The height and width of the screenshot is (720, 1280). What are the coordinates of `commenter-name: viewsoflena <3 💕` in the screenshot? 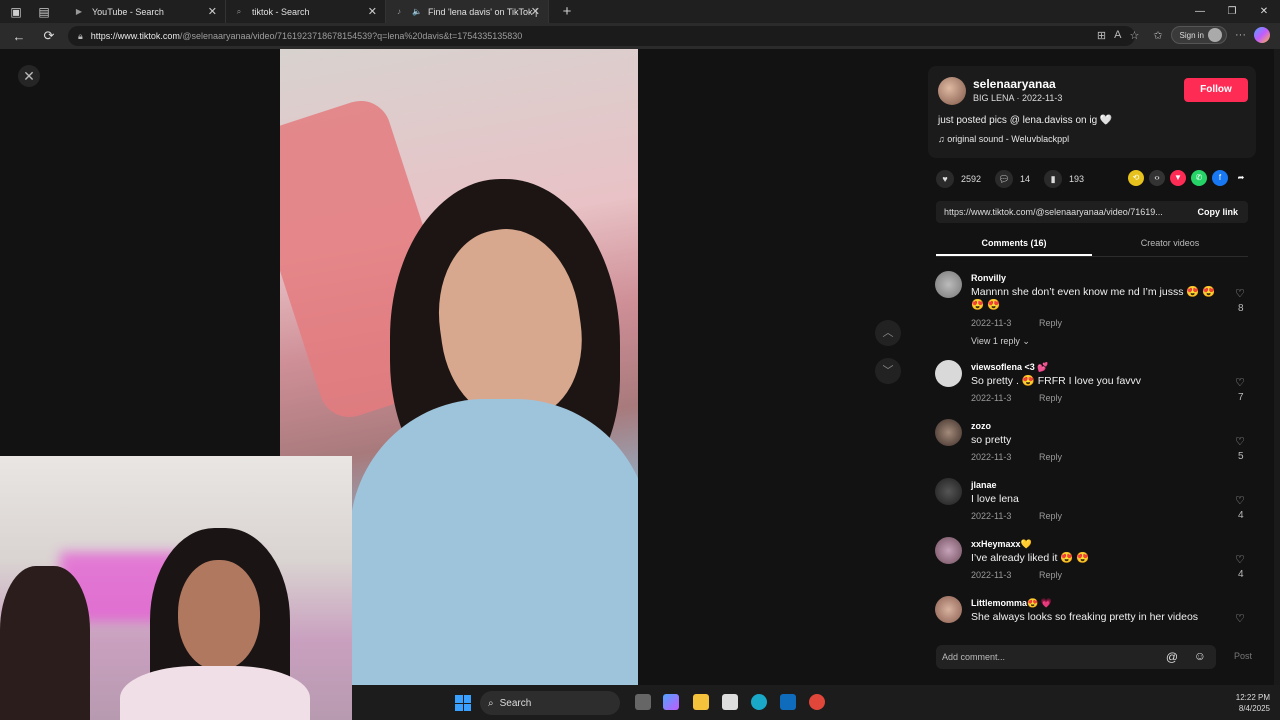 It's located at (1010, 367).